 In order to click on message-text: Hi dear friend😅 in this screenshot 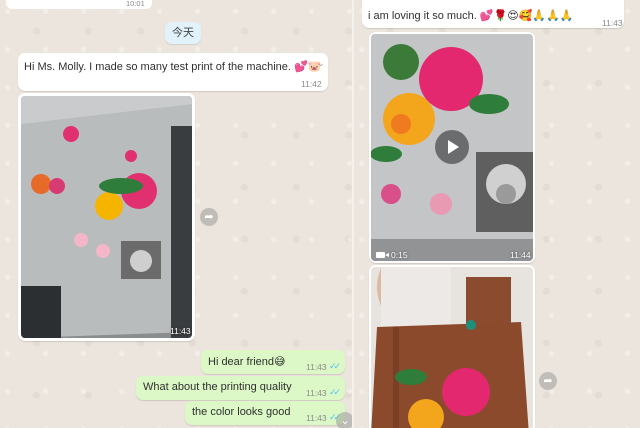, I will do `click(247, 362)`.